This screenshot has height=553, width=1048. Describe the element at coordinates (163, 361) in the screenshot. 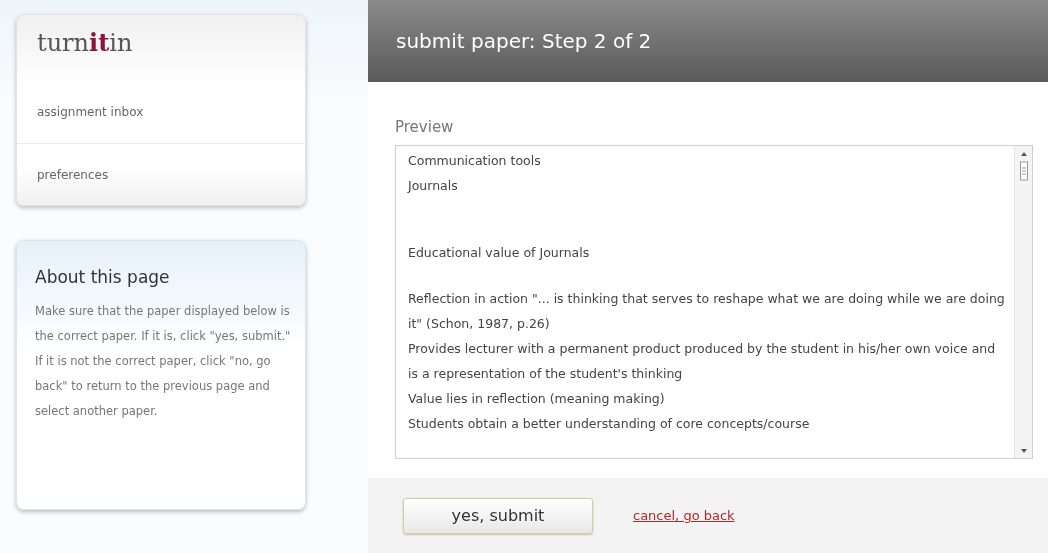

I see `about-text: Make sure that the paper displayed below is the correct paper. If it is, click "yes, submit." If it is not the correct paper, click "no, go back" to return to the previous page and select another paper.` at that location.